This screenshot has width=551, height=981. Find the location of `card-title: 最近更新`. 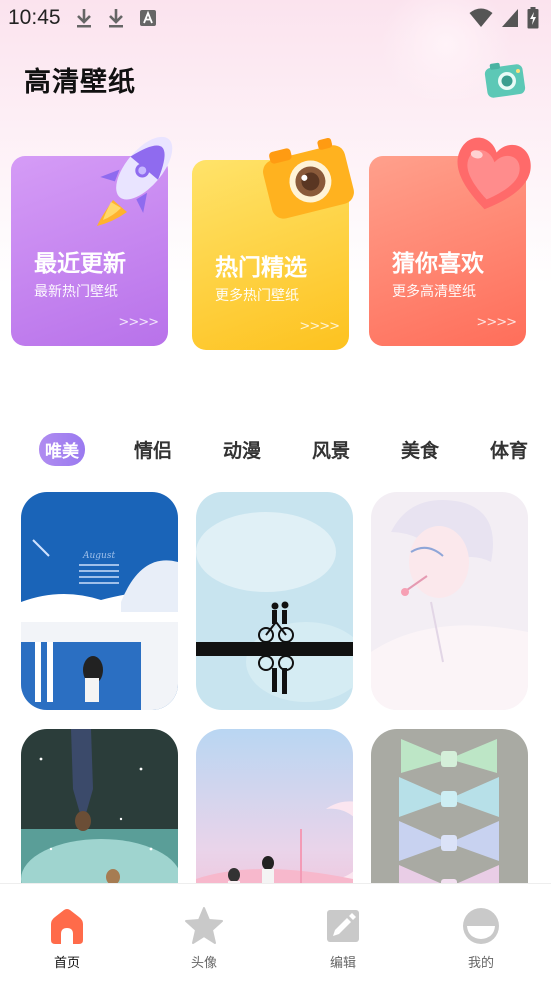

card-title: 最近更新 is located at coordinates (80, 264).